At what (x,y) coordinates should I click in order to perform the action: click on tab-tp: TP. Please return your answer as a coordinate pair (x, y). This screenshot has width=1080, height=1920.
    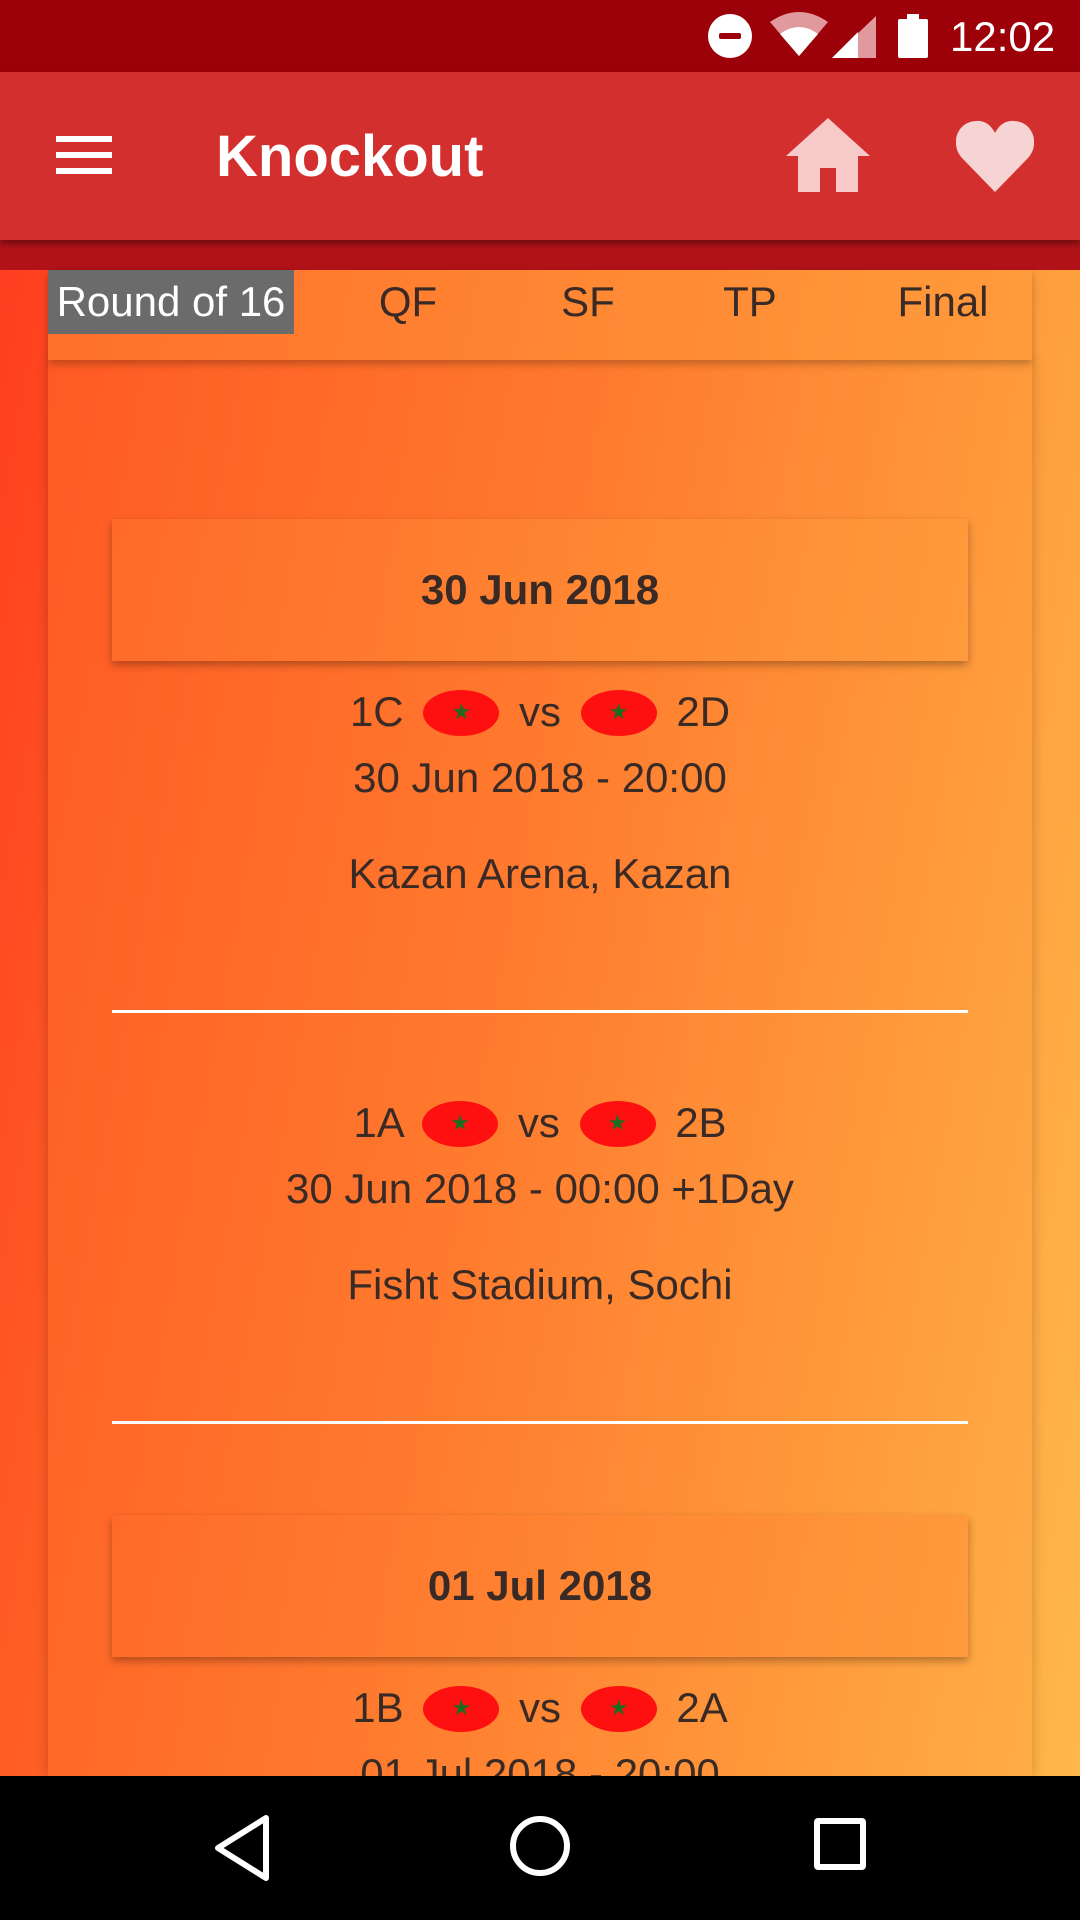
    Looking at the image, I should click on (750, 302).